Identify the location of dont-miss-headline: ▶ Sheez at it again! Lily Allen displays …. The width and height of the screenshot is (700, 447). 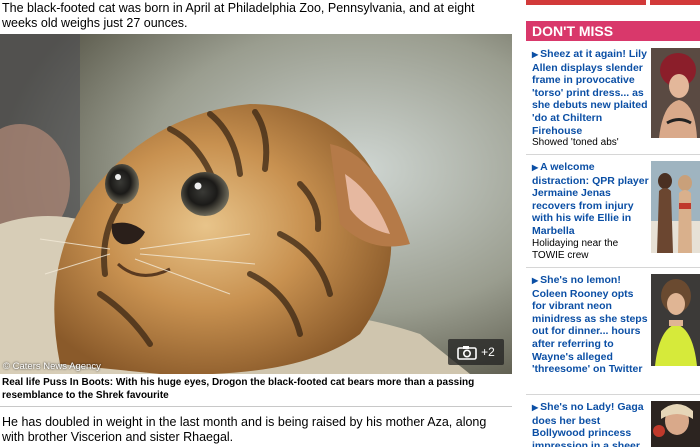
(591, 92).